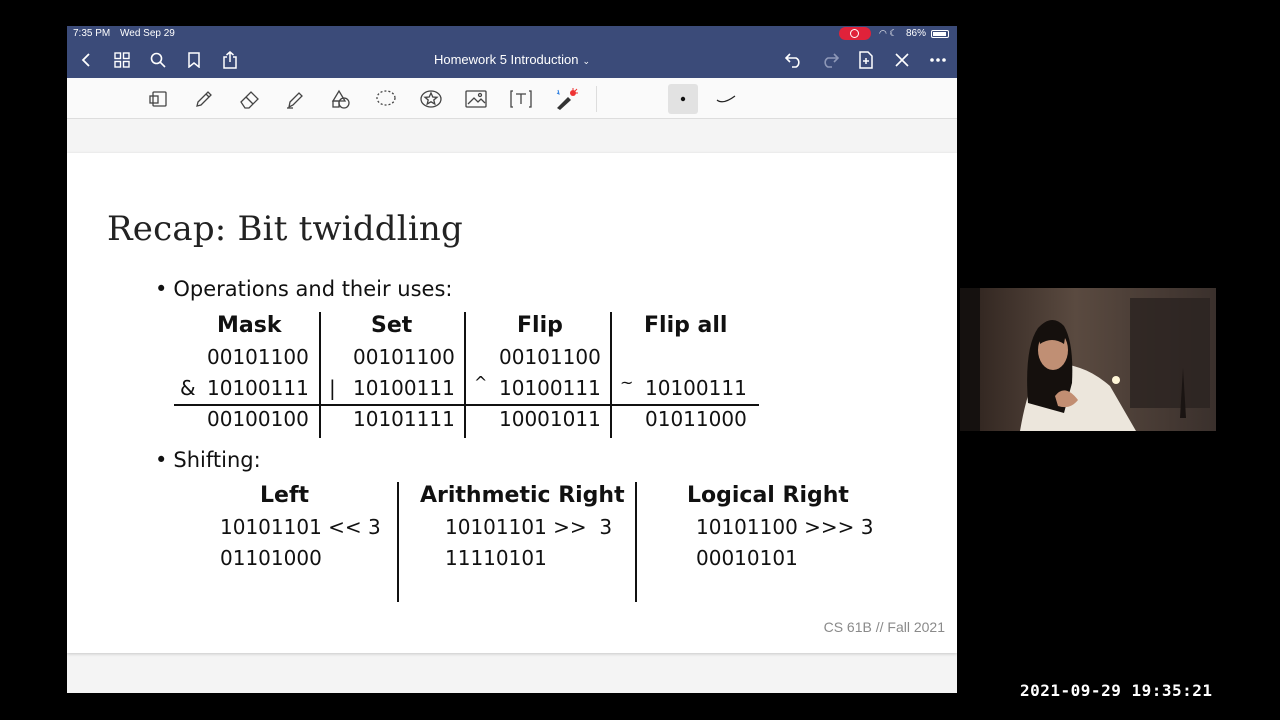 The image size is (1280, 720). What do you see at coordinates (550, 419) in the screenshot?
I see `ops-flip-result: 10001011` at bounding box center [550, 419].